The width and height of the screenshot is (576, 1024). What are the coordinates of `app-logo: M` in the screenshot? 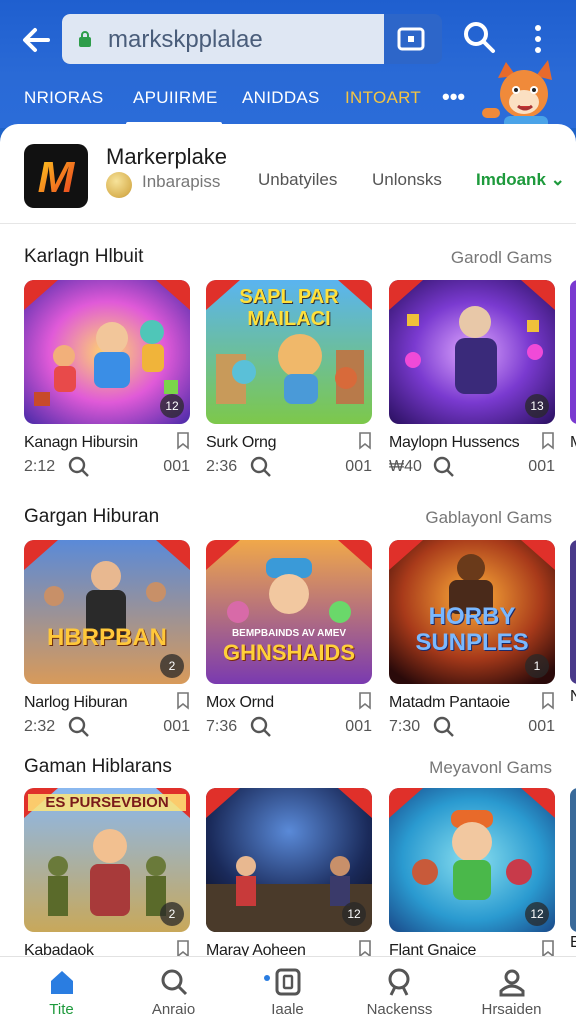 It's located at (56, 176).